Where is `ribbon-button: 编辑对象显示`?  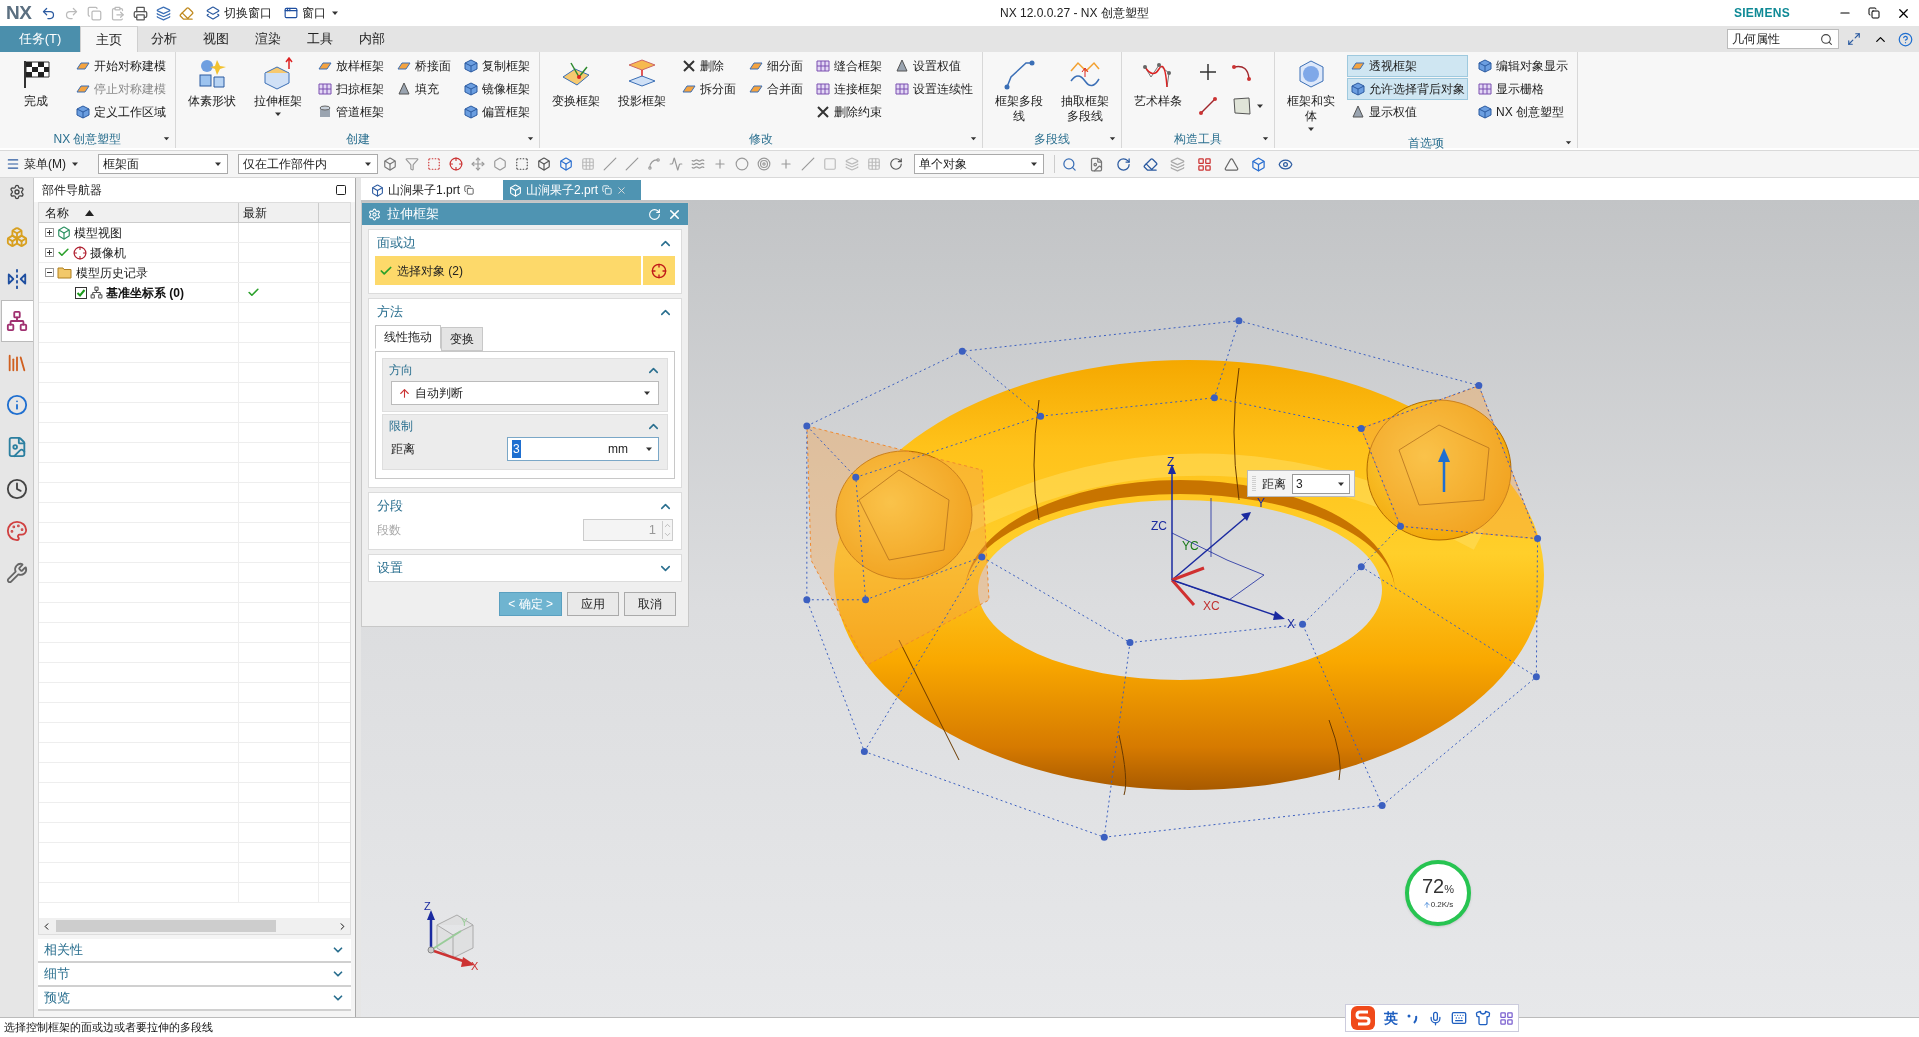 ribbon-button: 编辑对象显示 is located at coordinates (1522, 66).